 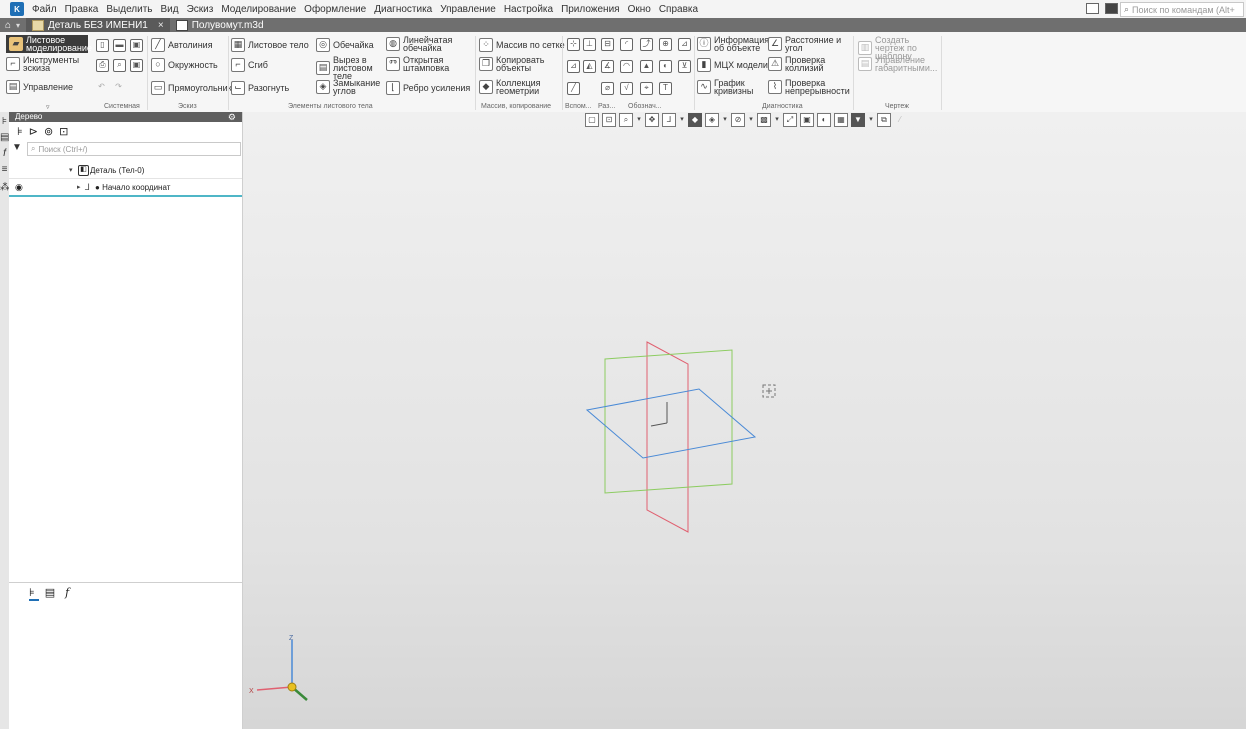 I want to click on command-search-input: ⌕ Поиск по командам (Alt+, so click(x=1182, y=9).